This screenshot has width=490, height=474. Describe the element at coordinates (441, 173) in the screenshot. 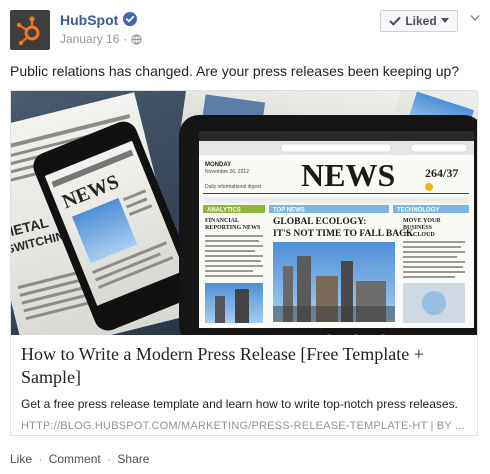

I see `svg-text: 264/37` at that location.